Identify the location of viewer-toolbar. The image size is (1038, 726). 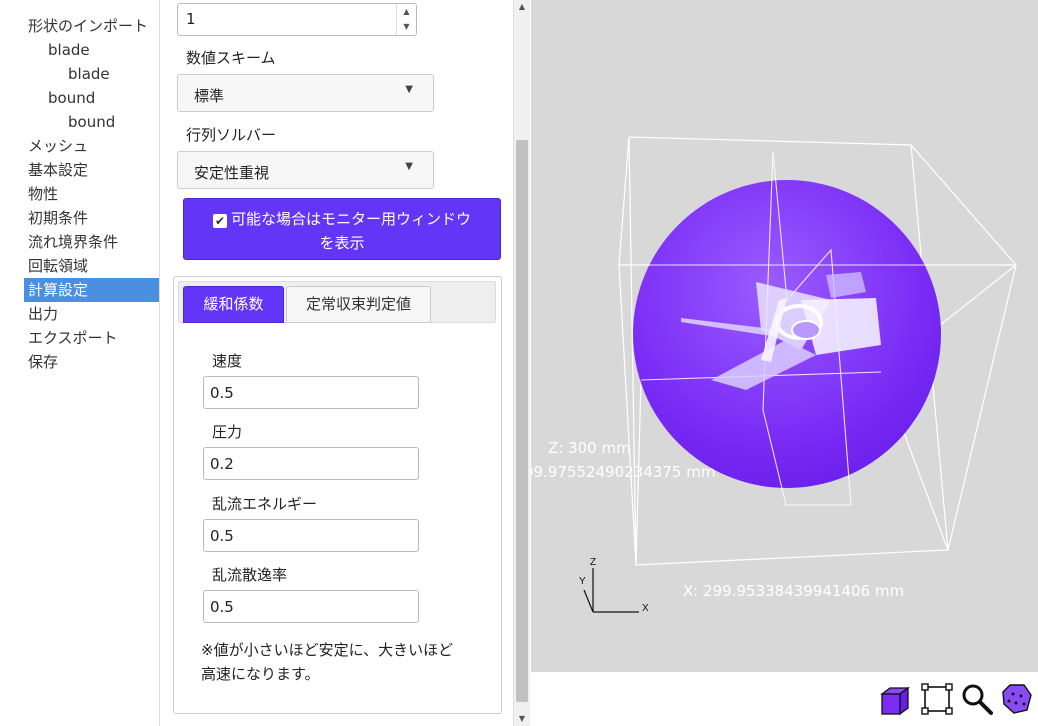
(784, 699).